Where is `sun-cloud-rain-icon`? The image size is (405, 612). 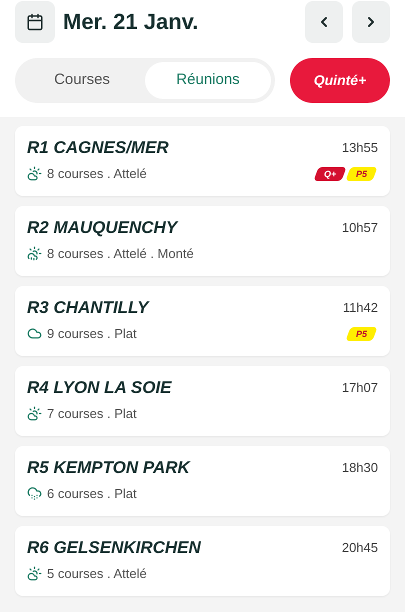
sun-cloud-rain-icon is located at coordinates (34, 254).